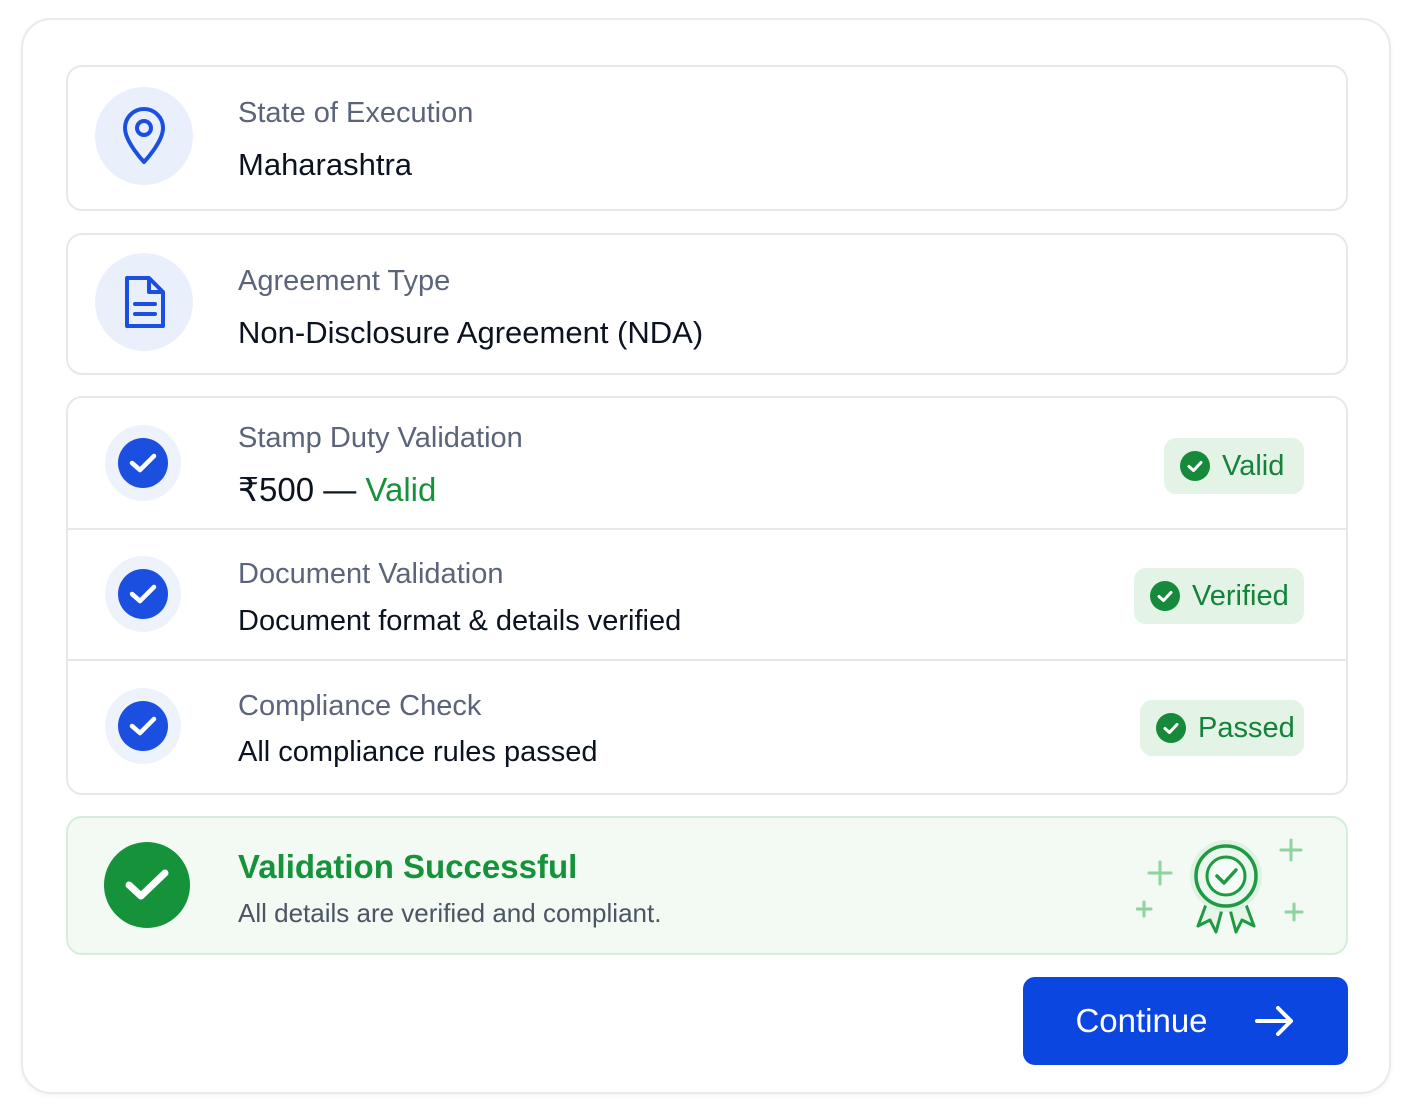 This screenshot has width=1414, height=1113. What do you see at coordinates (337, 489) in the screenshot?
I see `stamp-duty-value: ₹500 — Valid` at bounding box center [337, 489].